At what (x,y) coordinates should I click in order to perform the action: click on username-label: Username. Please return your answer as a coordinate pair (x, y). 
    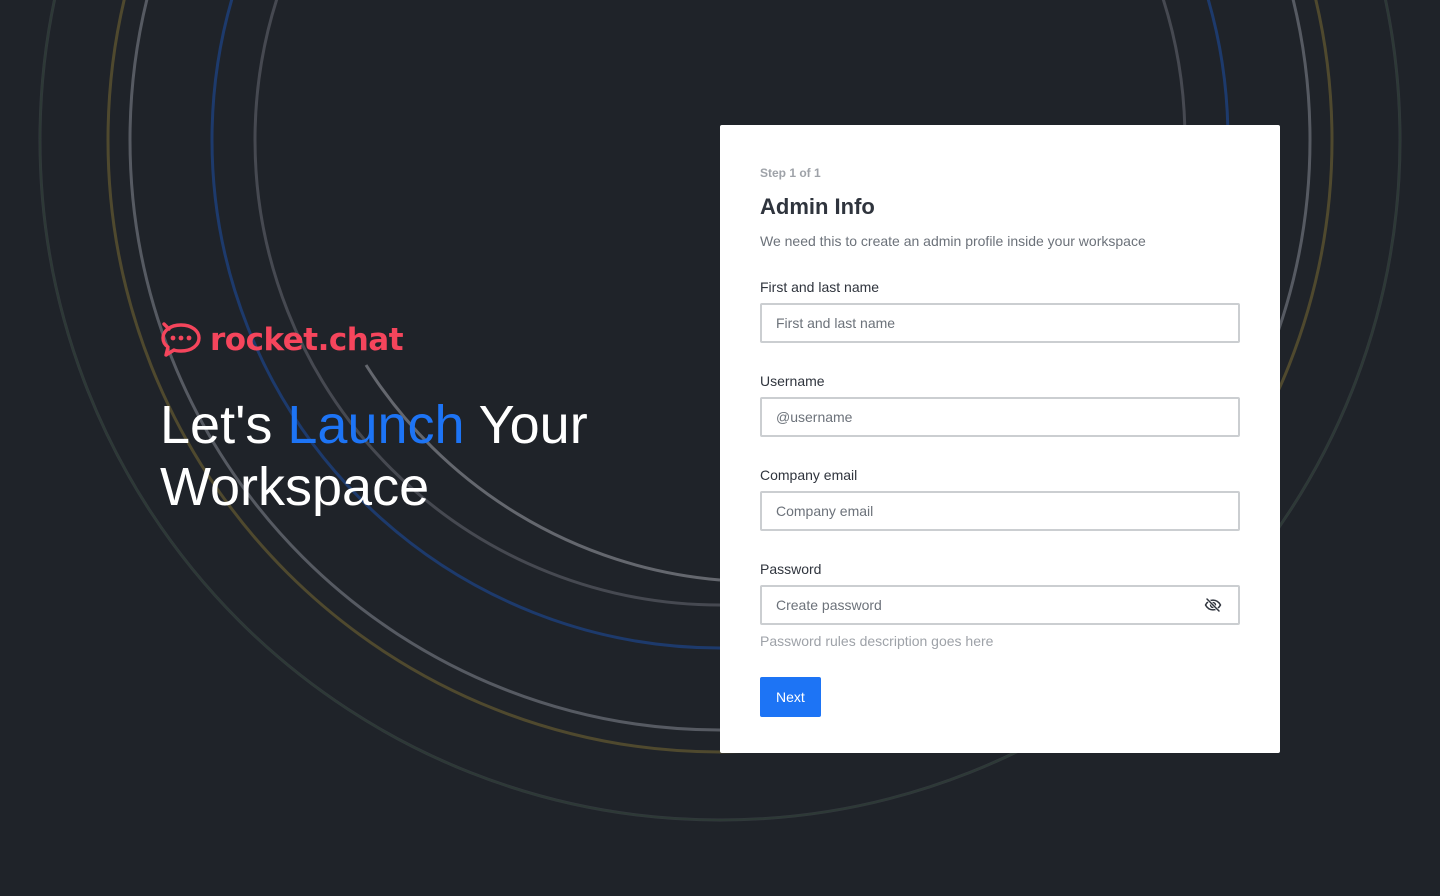
    Looking at the image, I should click on (792, 381).